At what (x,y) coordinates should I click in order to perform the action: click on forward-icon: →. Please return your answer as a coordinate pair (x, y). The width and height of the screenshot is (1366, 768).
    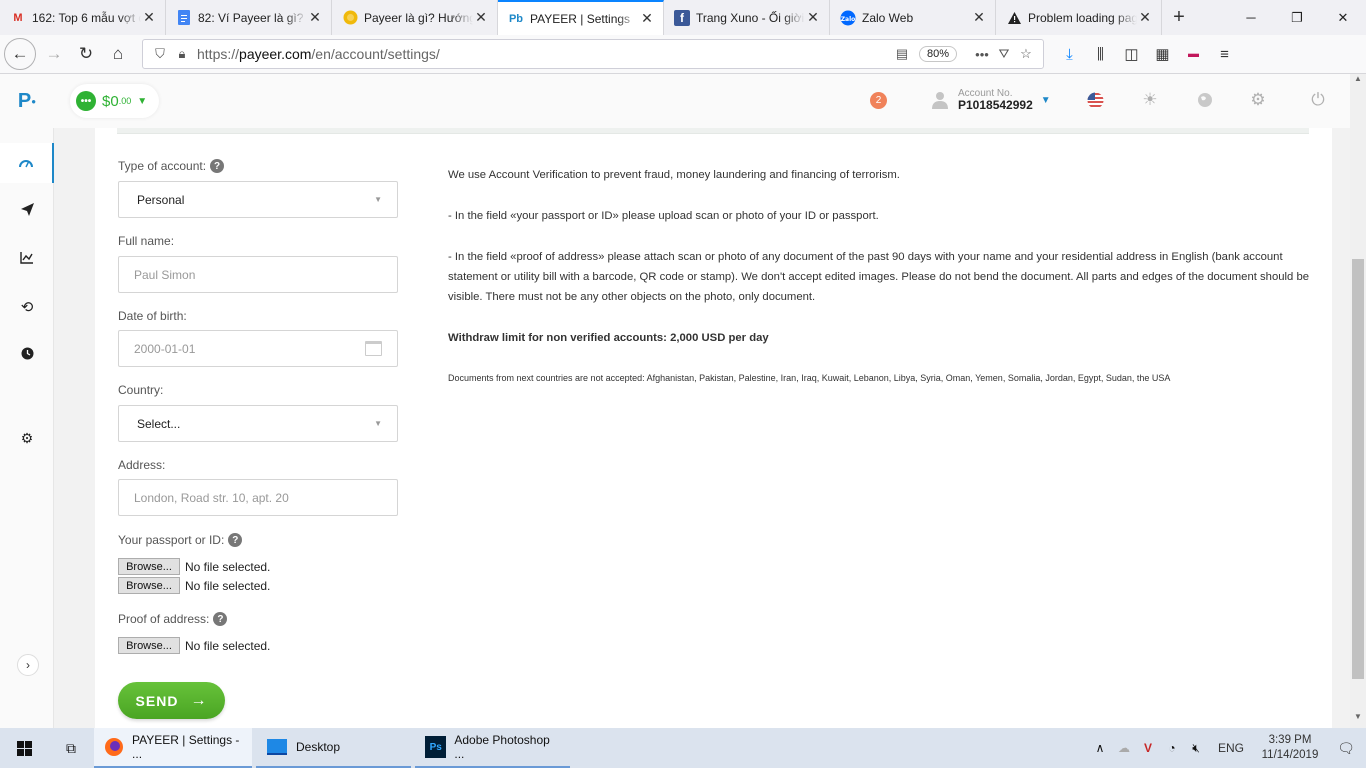
    Looking at the image, I should click on (54, 54).